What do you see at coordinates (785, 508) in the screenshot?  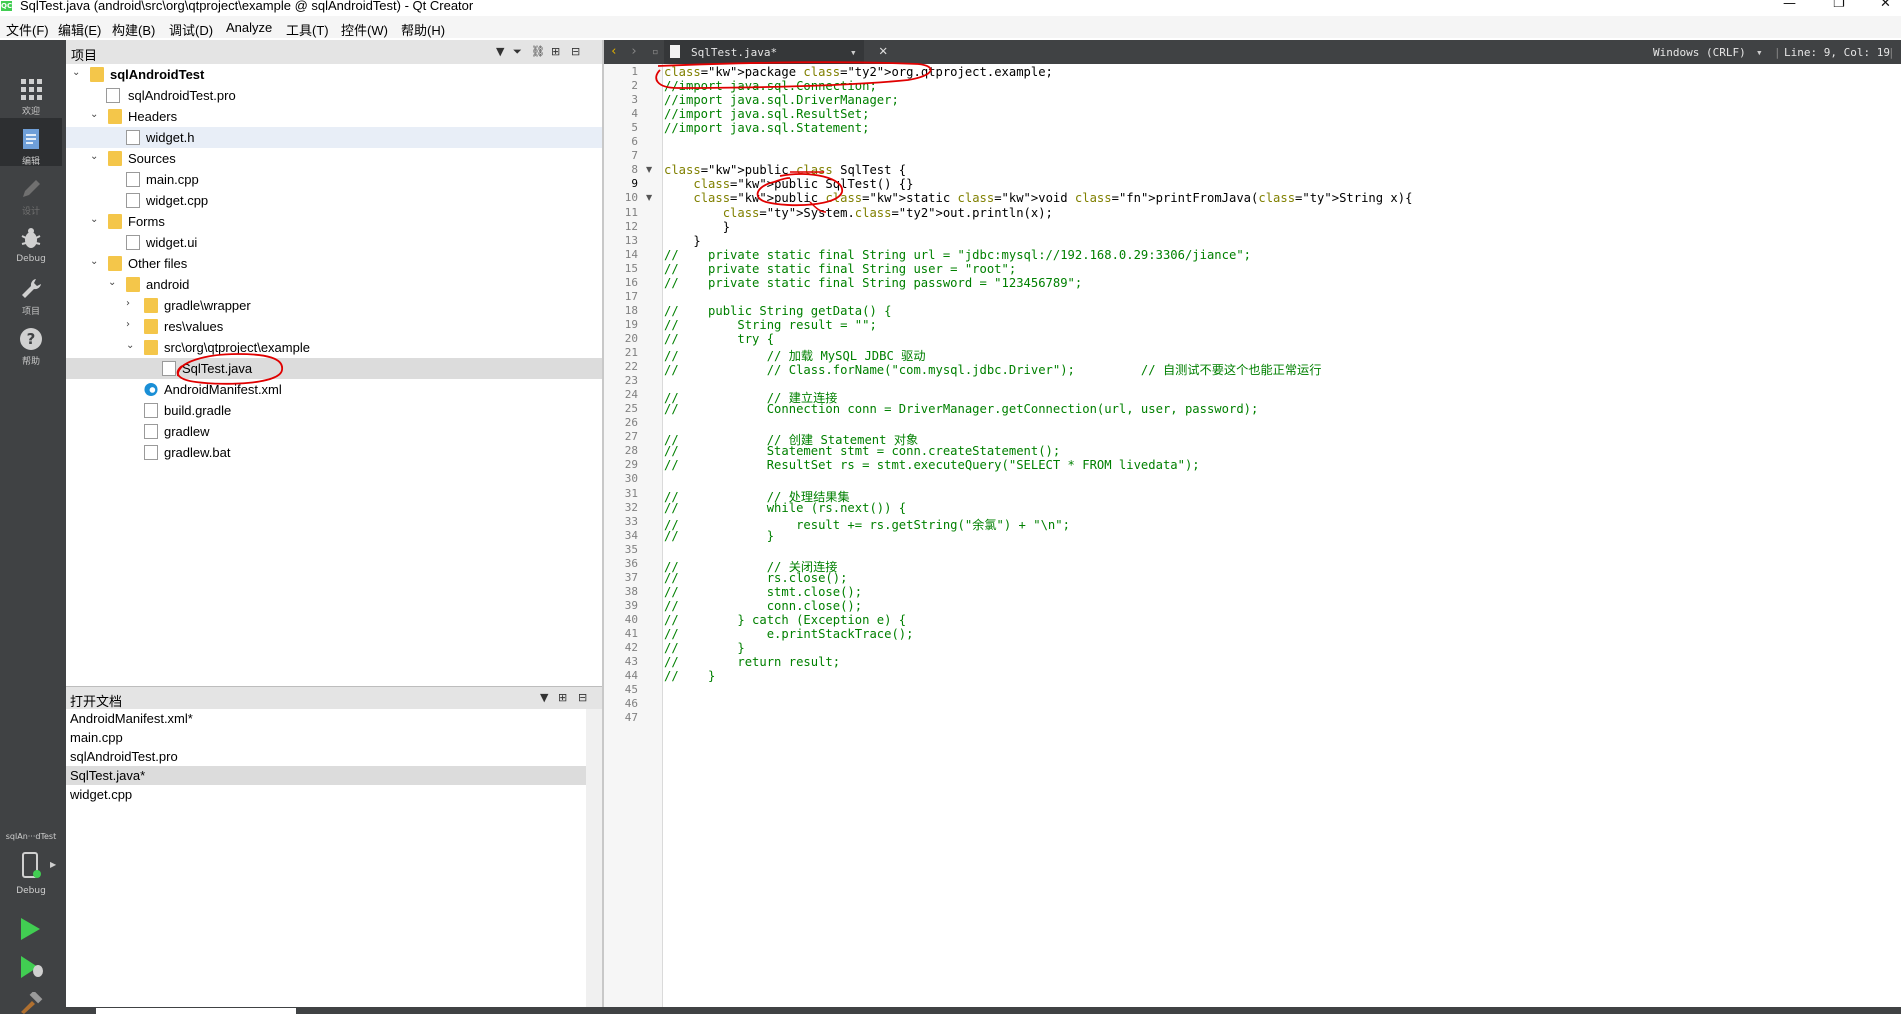 I see `code-line: // while (rs.next()) {` at bounding box center [785, 508].